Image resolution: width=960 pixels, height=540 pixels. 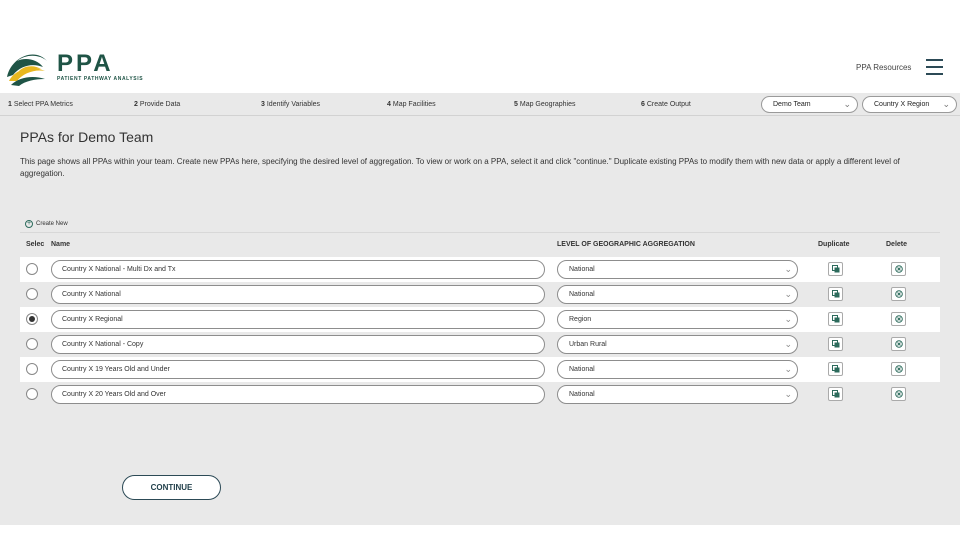 What do you see at coordinates (909, 104) in the screenshot?
I see `country-select: Country X Region ⌄` at bounding box center [909, 104].